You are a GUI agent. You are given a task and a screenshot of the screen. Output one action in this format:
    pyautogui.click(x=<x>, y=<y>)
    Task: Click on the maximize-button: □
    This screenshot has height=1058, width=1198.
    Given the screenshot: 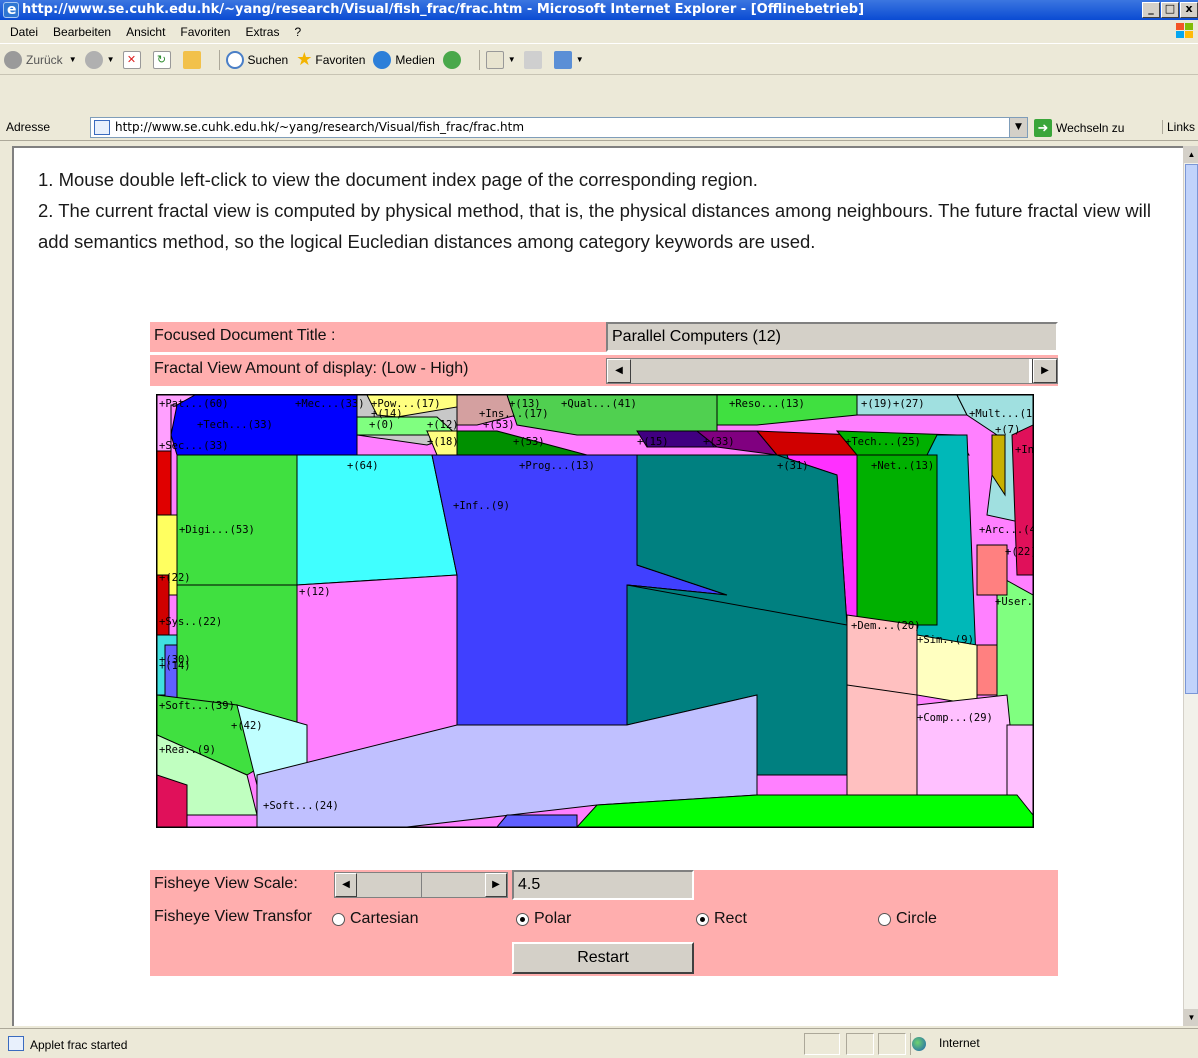 What is the action you would take?
    pyautogui.click(x=1170, y=10)
    